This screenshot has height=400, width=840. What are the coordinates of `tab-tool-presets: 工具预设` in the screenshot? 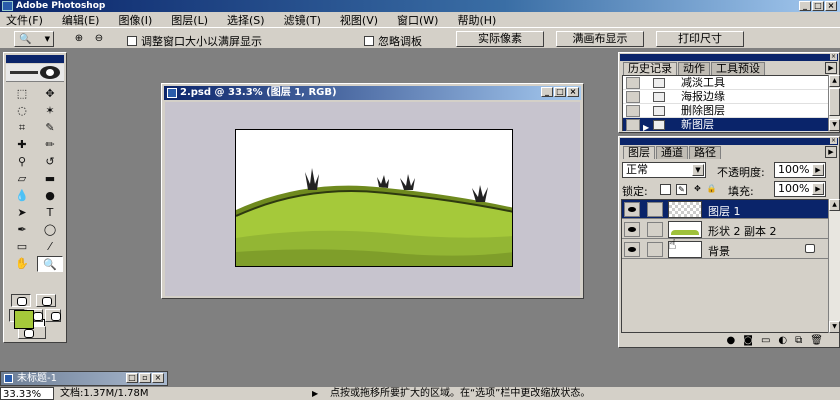 It's located at (738, 68).